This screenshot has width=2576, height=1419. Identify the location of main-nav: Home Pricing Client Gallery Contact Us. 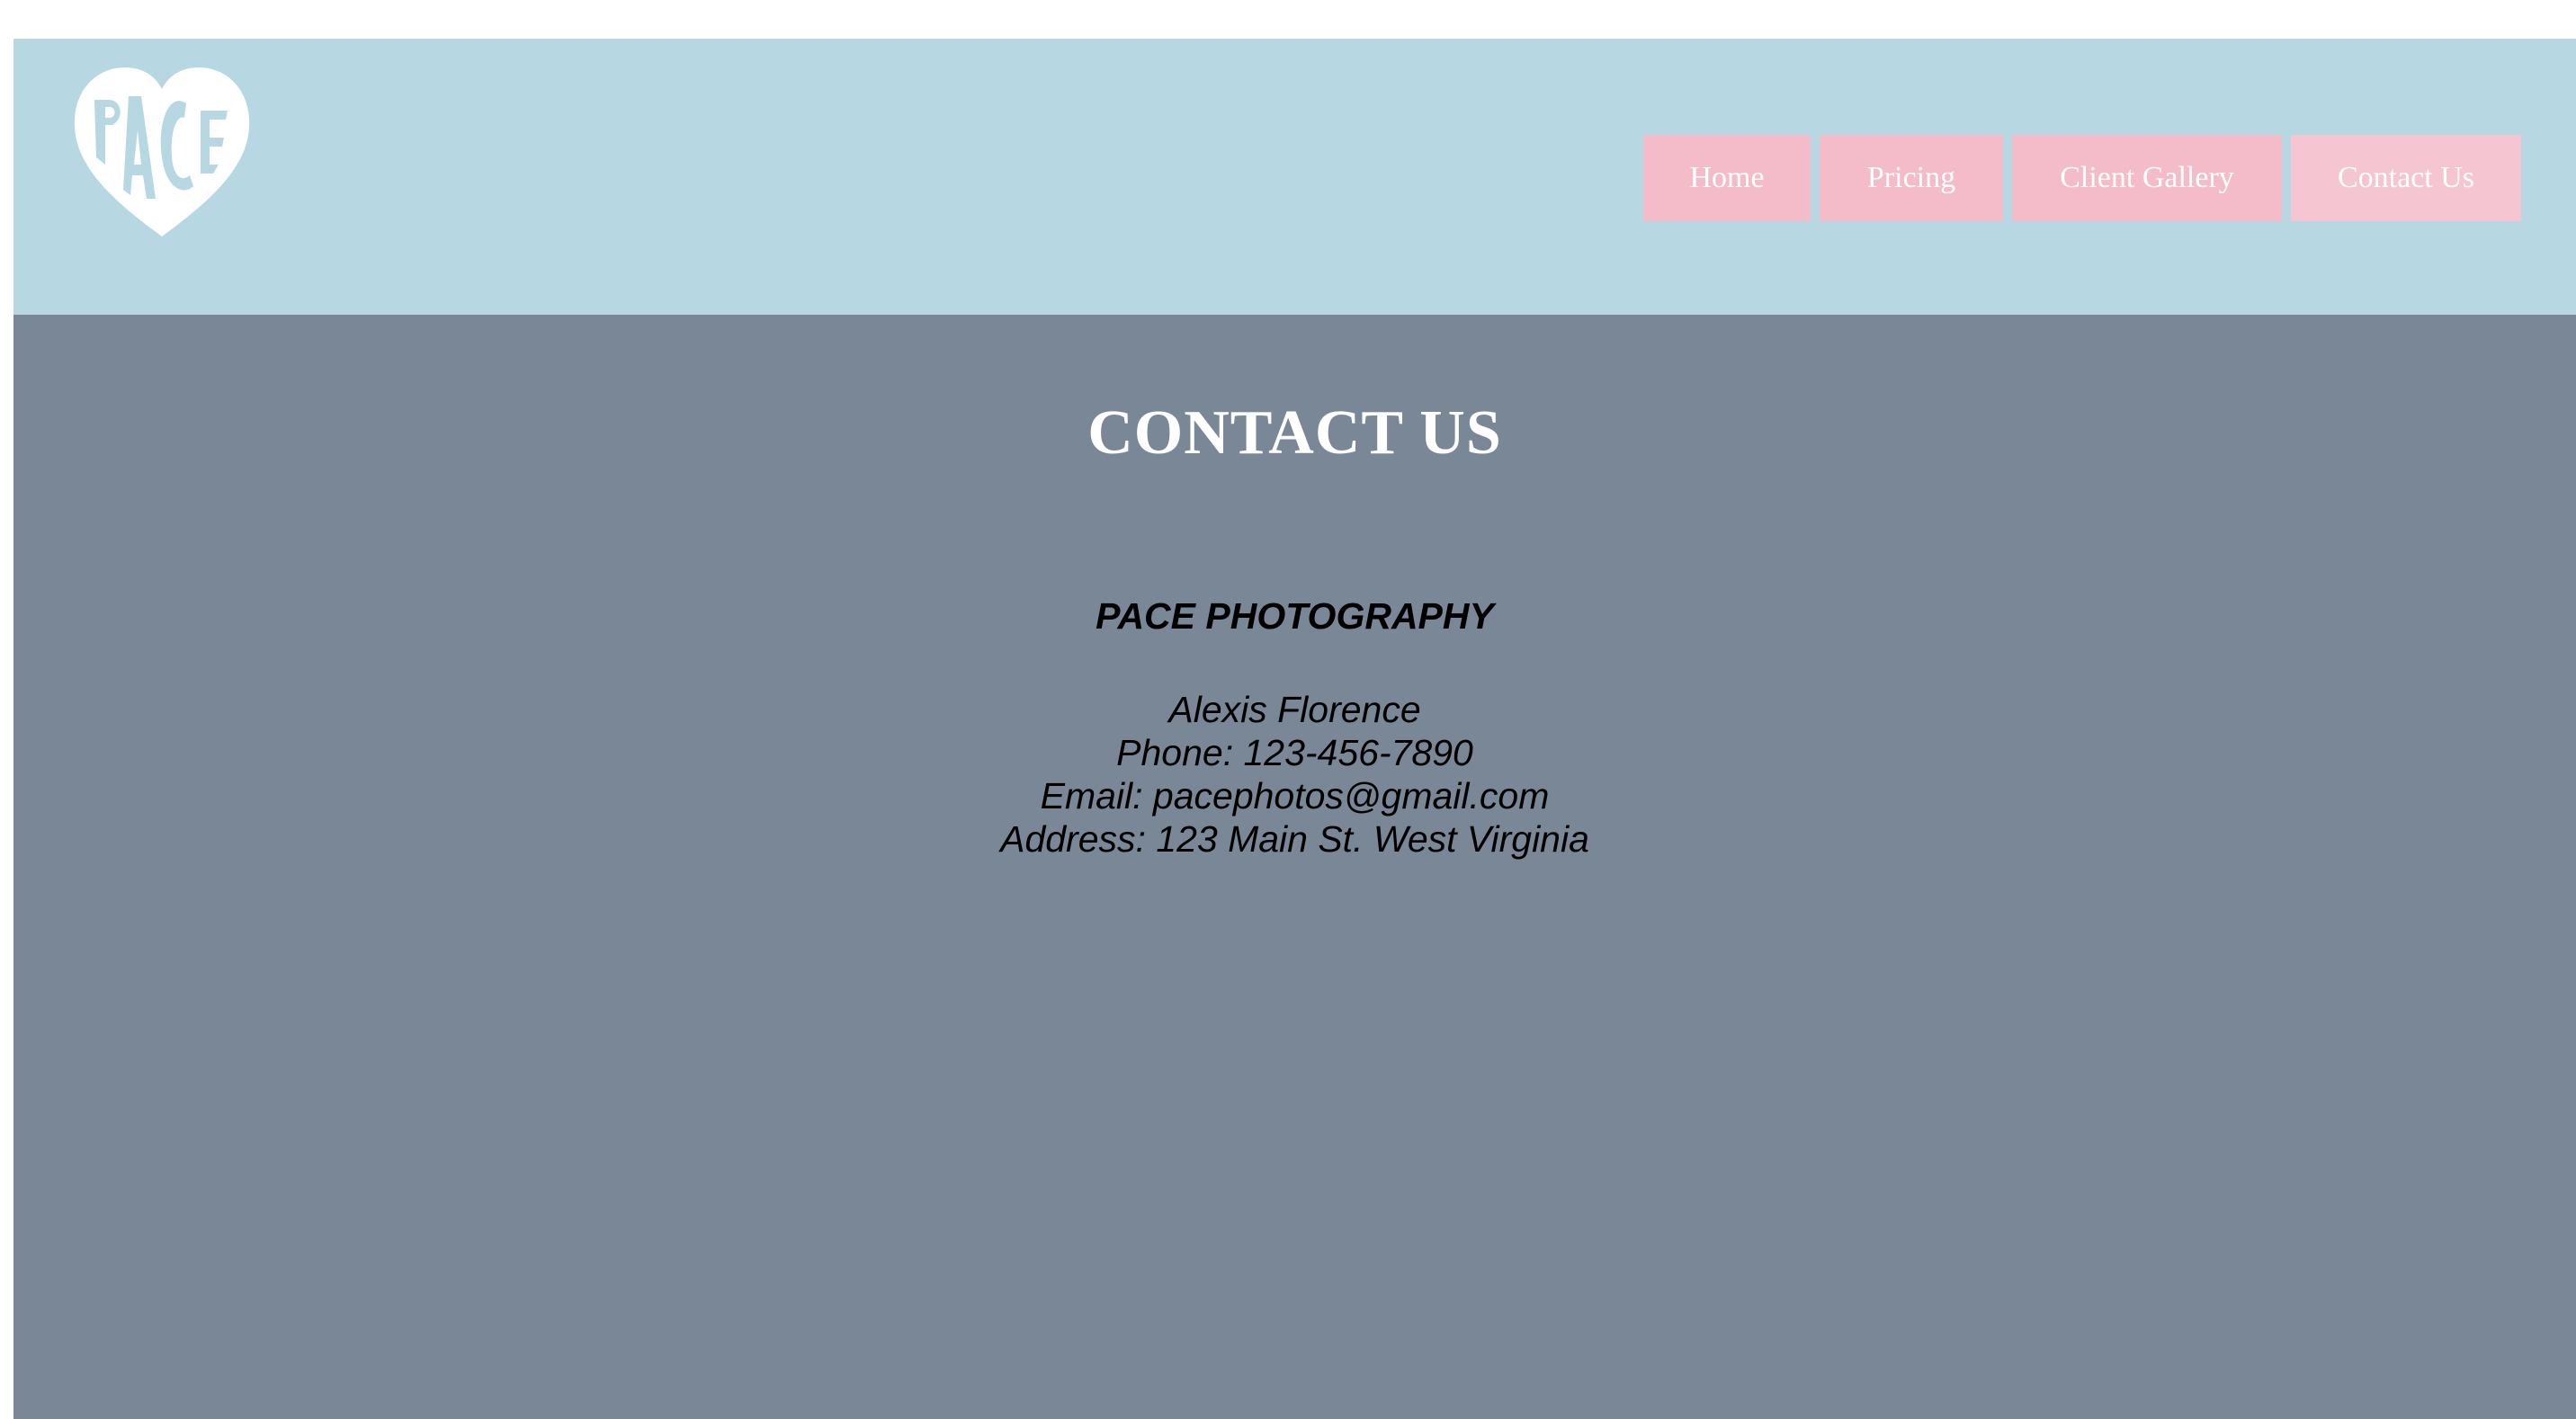
(2082, 178).